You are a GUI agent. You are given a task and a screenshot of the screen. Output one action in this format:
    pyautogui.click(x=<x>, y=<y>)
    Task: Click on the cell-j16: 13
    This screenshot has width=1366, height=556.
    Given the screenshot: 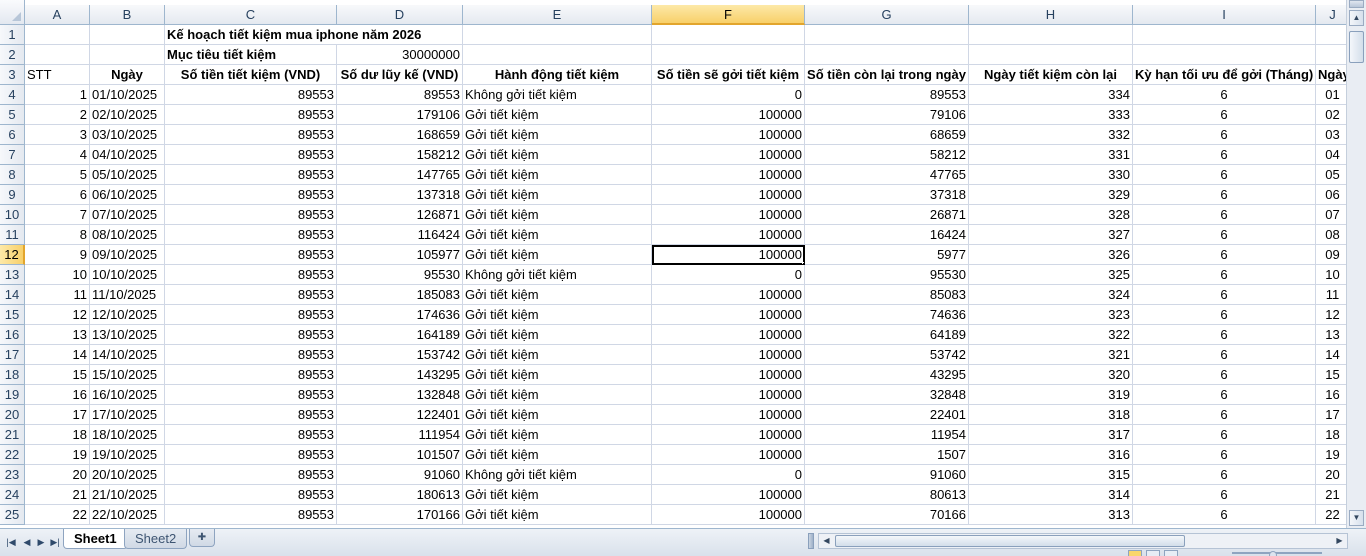 What is the action you would take?
    pyautogui.click(x=1331, y=335)
    